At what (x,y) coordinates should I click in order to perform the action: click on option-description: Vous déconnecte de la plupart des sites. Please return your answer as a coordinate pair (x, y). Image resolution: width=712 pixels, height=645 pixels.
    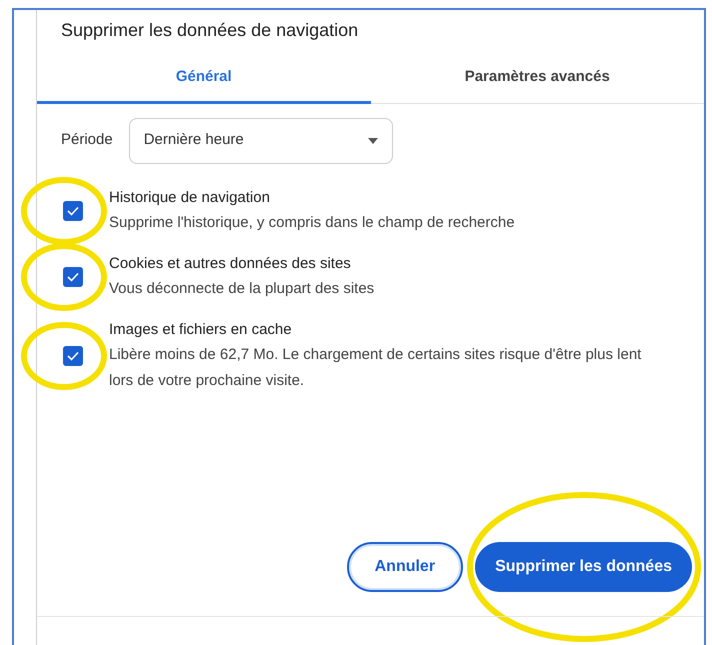
    Looking at the image, I should click on (241, 288).